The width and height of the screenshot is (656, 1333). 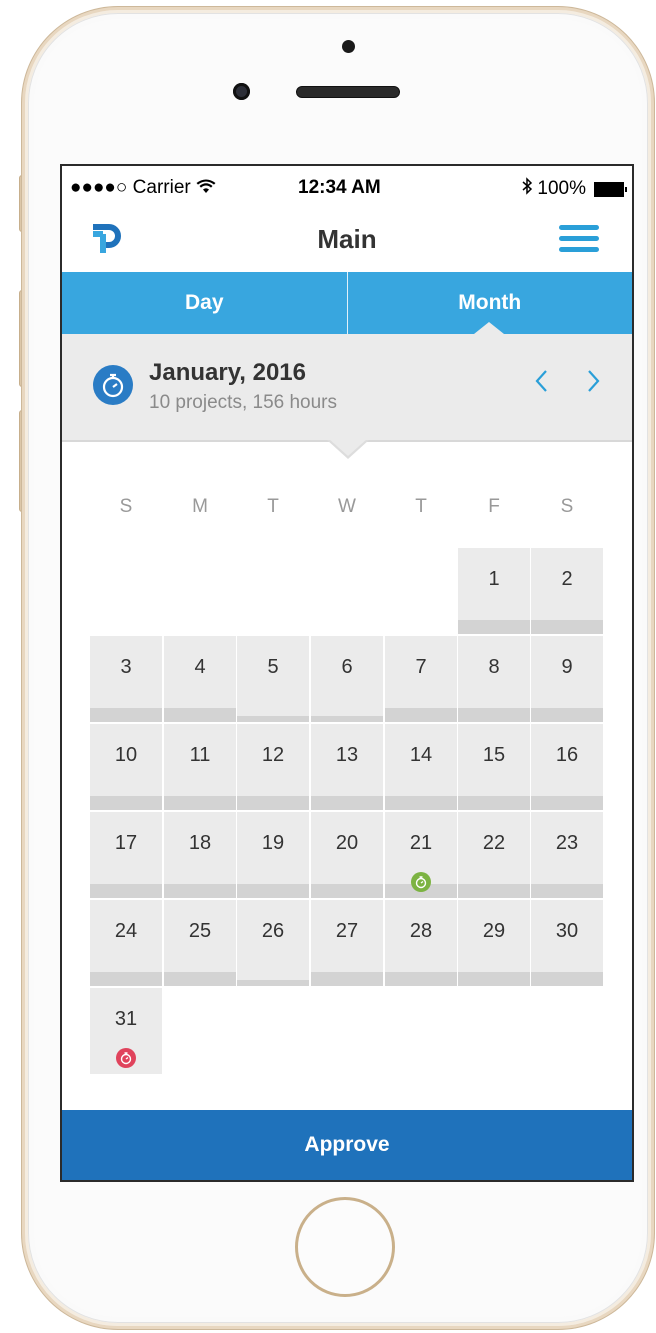 What do you see at coordinates (348, 447) in the screenshot?
I see `header-pointer-fill` at bounding box center [348, 447].